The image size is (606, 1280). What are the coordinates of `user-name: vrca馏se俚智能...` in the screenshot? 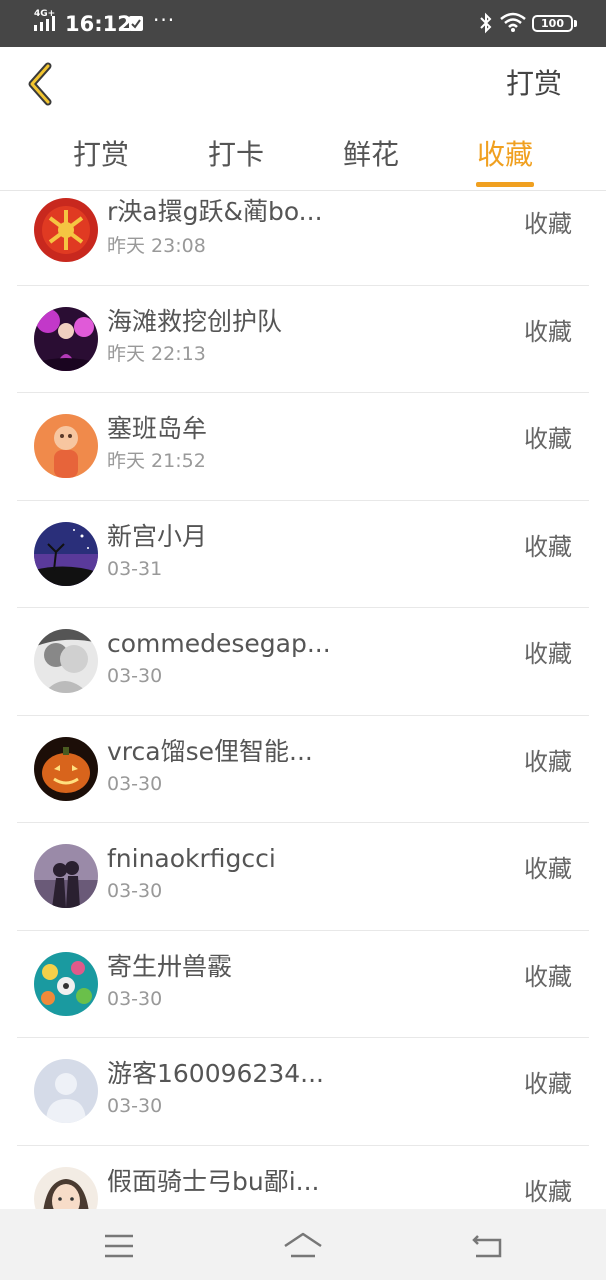 It's located at (210, 751).